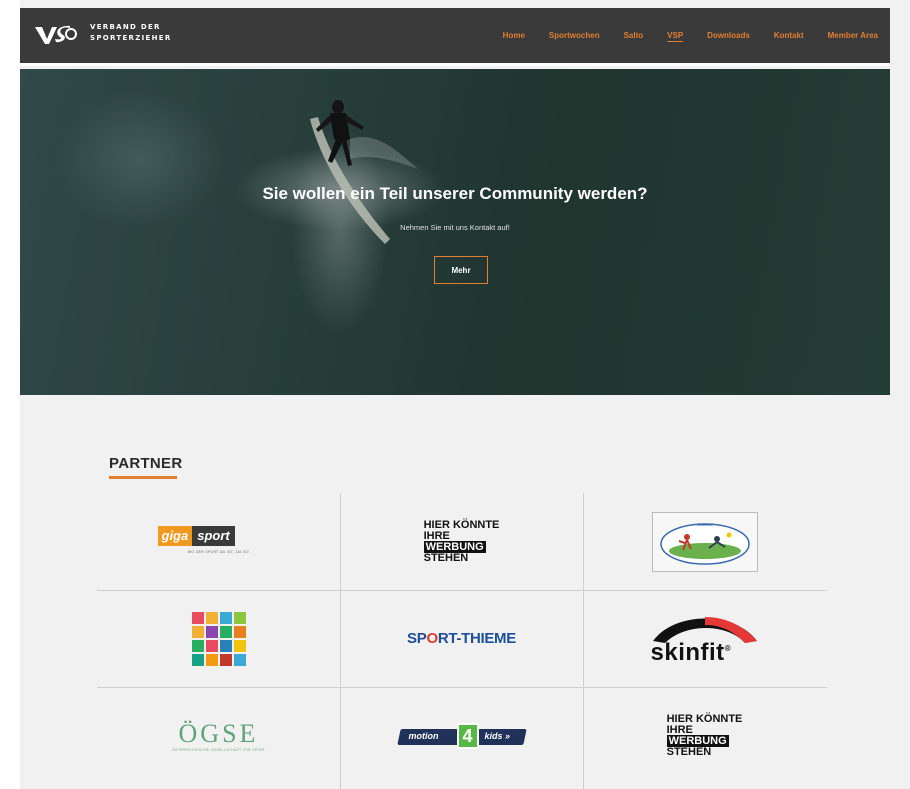  I want to click on skinfit-name: skinfit, so click(687, 652).